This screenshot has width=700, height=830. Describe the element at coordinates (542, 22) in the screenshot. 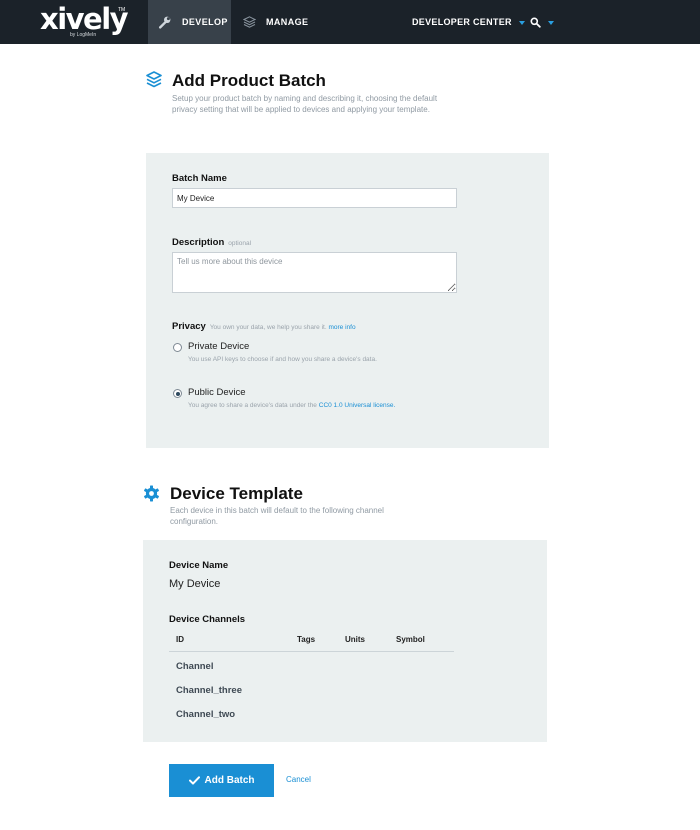

I see `search-menu` at that location.